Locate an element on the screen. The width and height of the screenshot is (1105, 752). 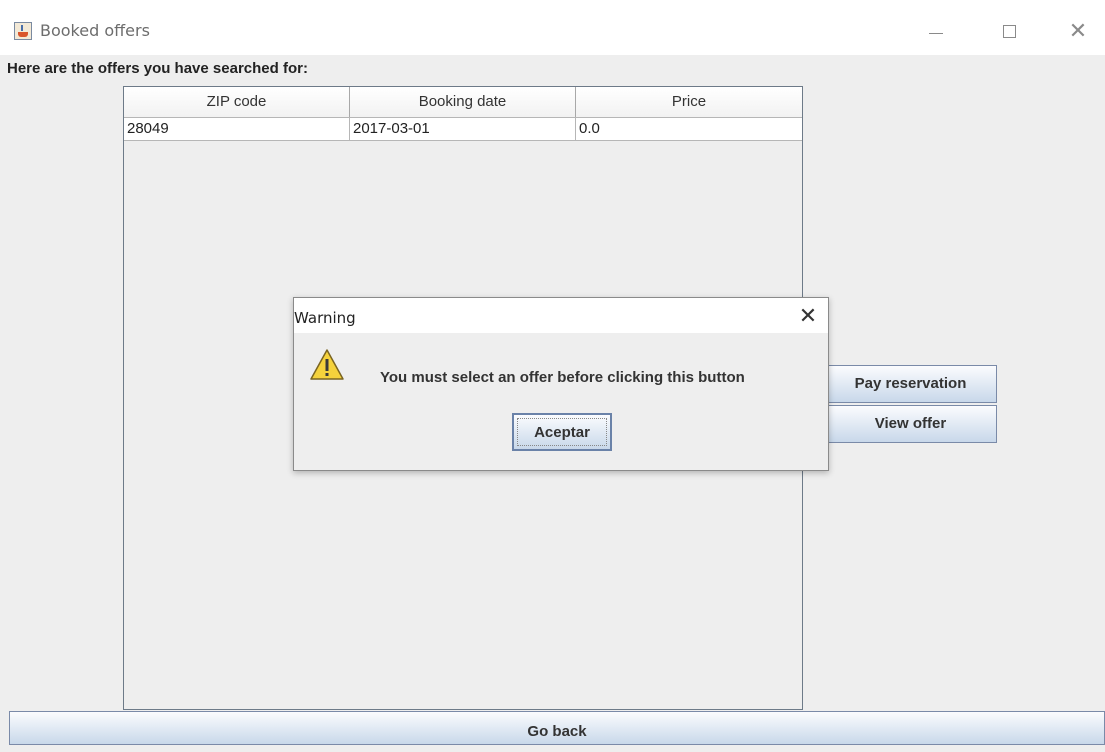
pay-reservation-button: Pay reservation is located at coordinates (910, 384).